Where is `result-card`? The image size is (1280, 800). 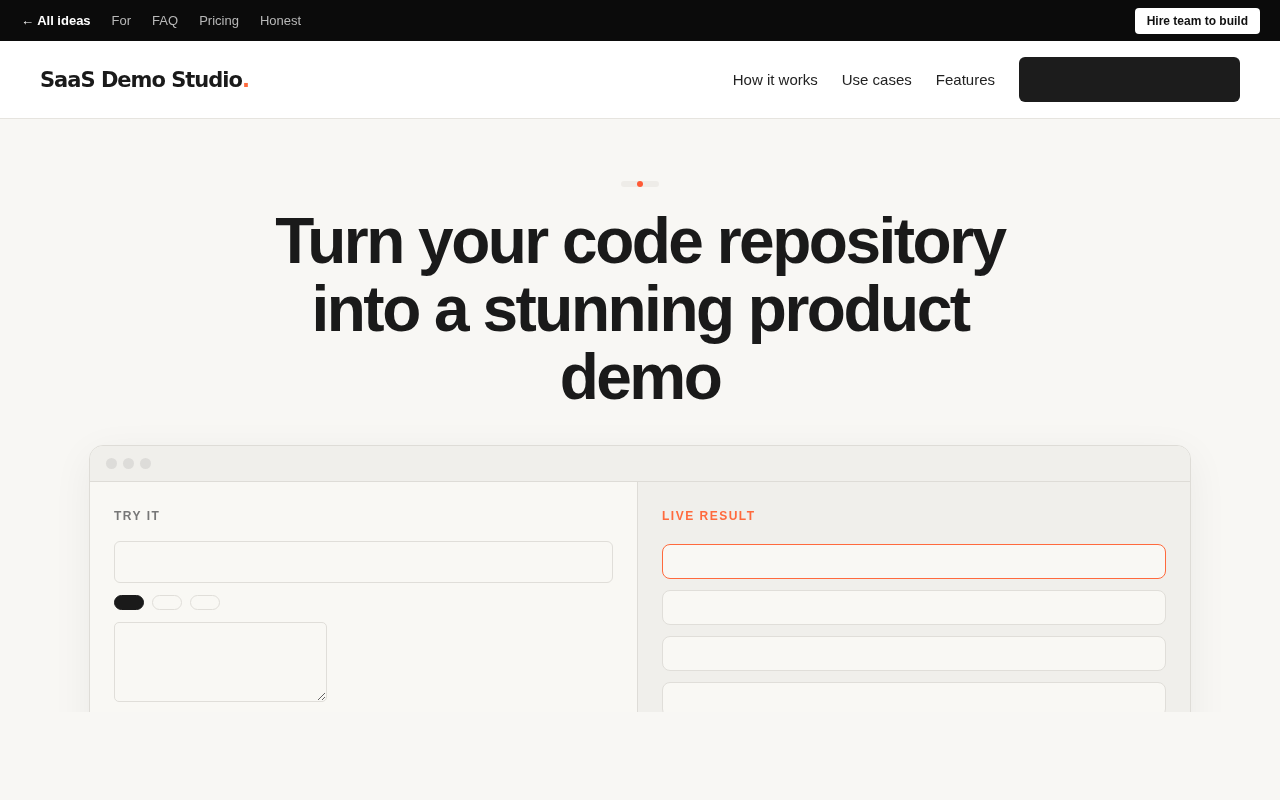
result-card is located at coordinates (914, 561).